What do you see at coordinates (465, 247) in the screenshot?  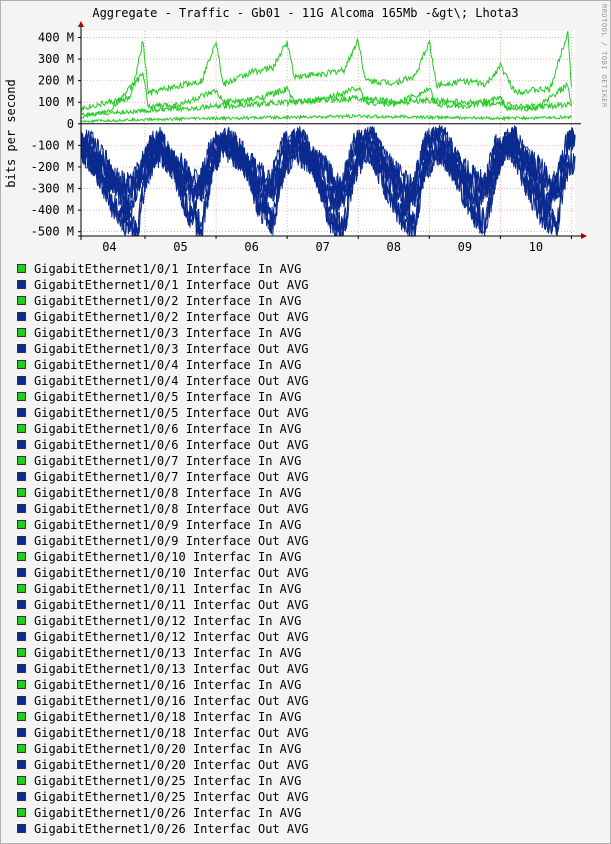 I see `x-tick-label: 09` at bounding box center [465, 247].